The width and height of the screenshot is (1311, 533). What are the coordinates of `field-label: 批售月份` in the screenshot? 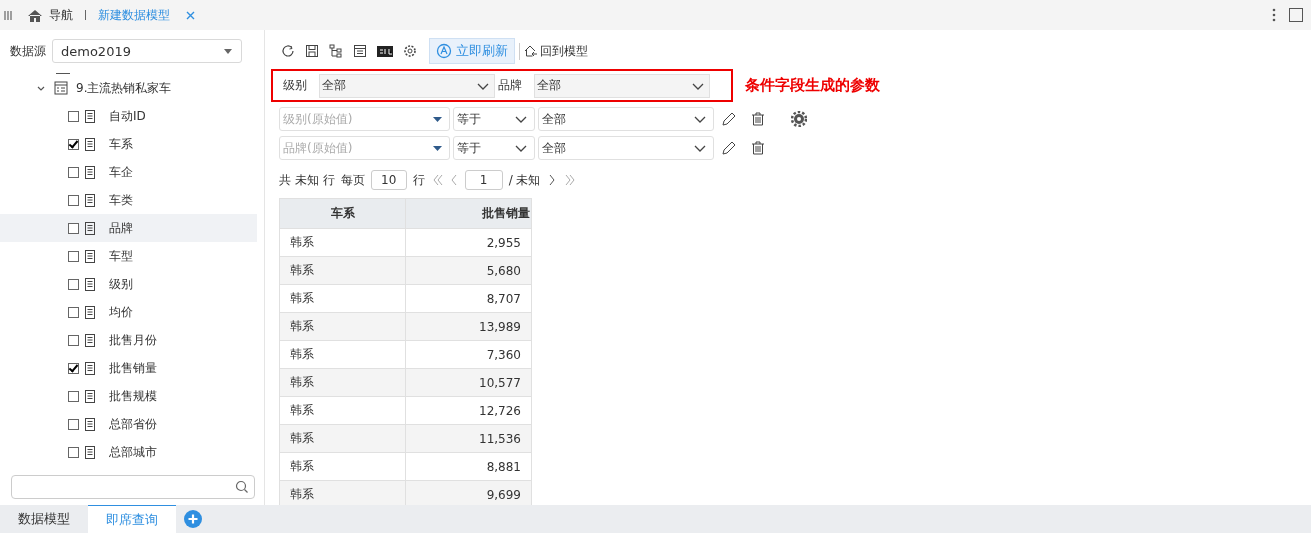 It's located at (133, 340).